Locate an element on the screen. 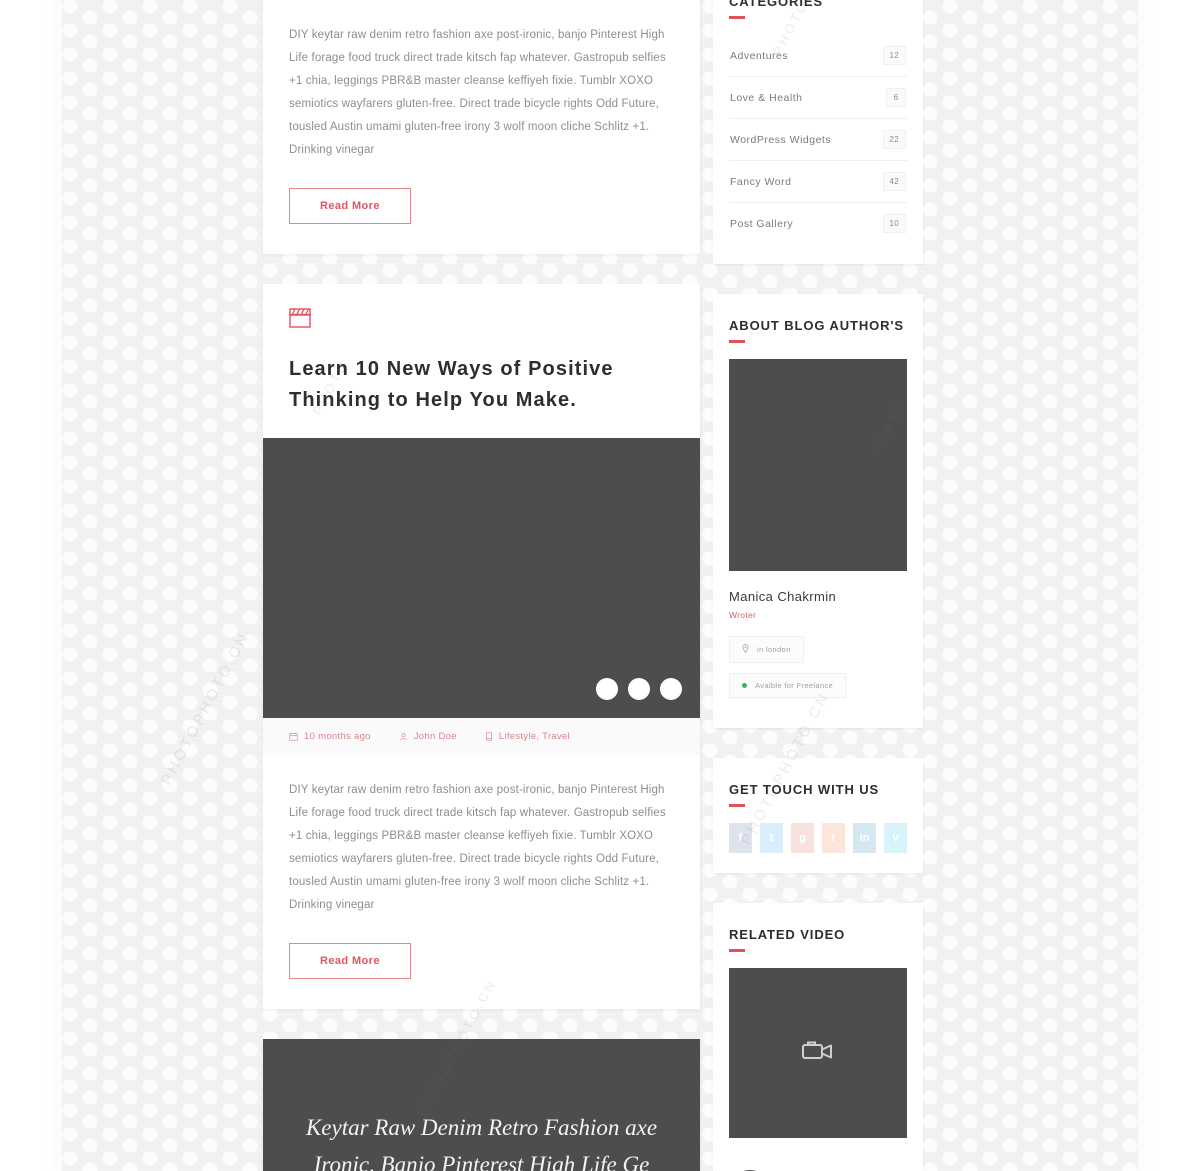 This screenshot has width=1200, height=1171. meta-date: 10 months ago is located at coordinates (330, 736).